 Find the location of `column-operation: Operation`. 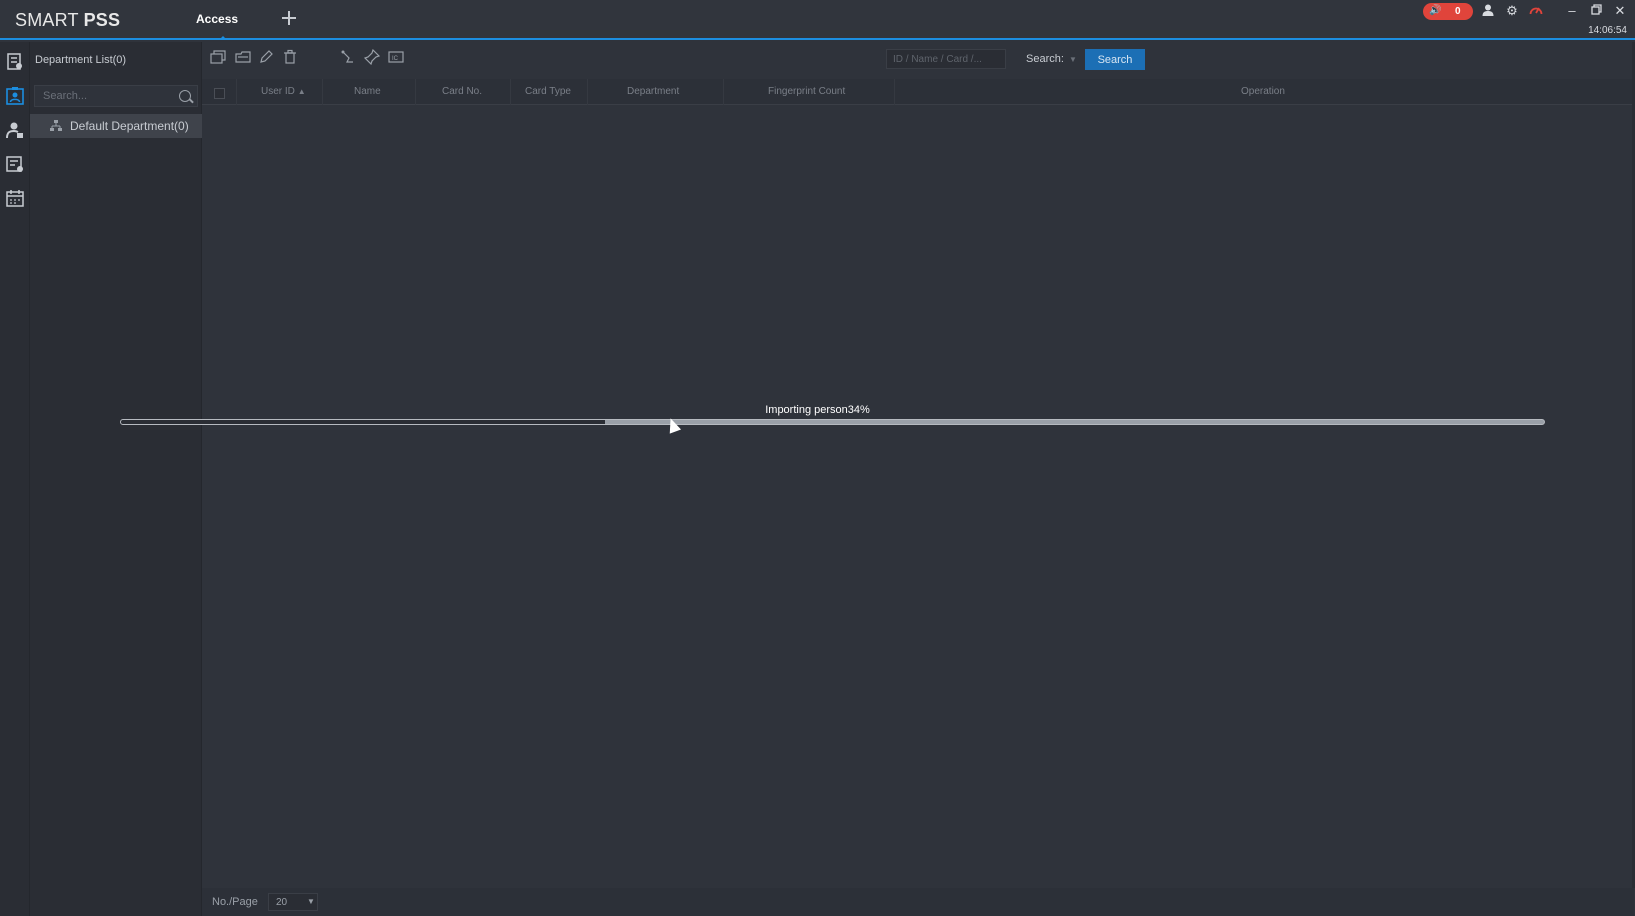

column-operation: Operation is located at coordinates (1263, 91).